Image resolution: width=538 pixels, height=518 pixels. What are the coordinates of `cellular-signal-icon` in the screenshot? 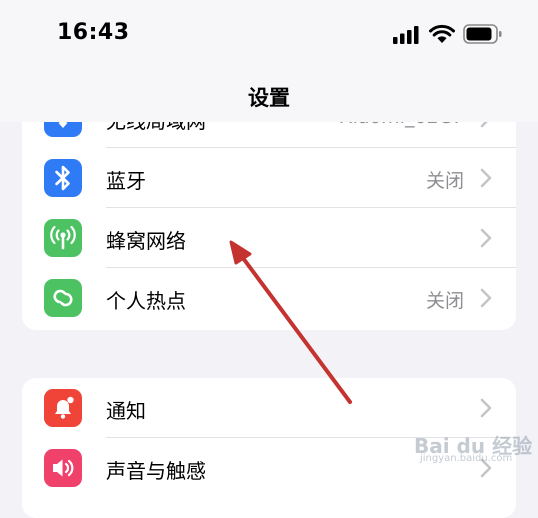 It's located at (406, 35).